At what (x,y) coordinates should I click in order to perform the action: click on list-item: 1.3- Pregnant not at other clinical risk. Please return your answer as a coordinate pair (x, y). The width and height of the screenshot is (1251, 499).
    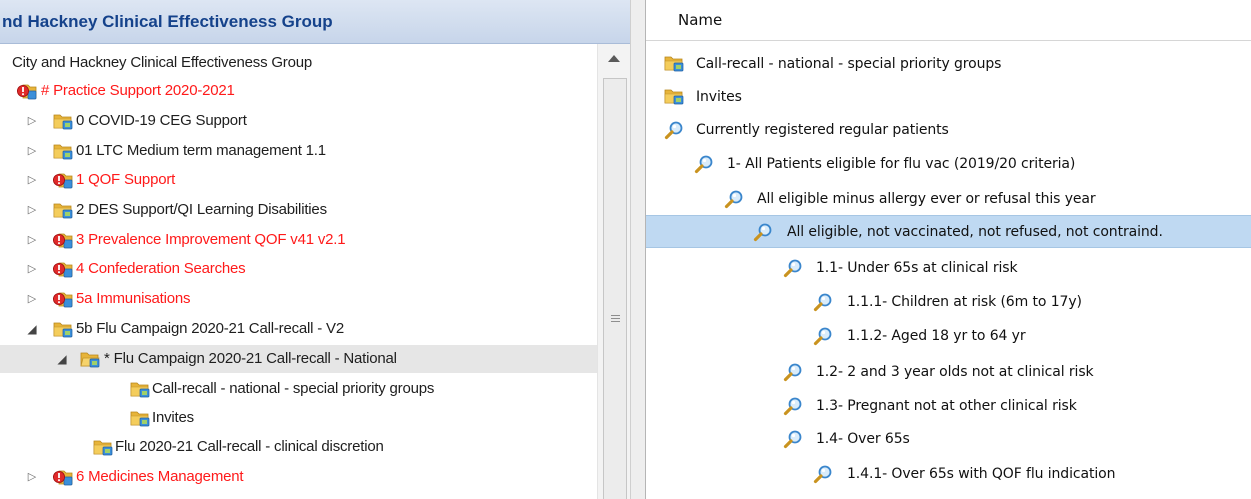
    Looking at the image, I should click on (948, 406).